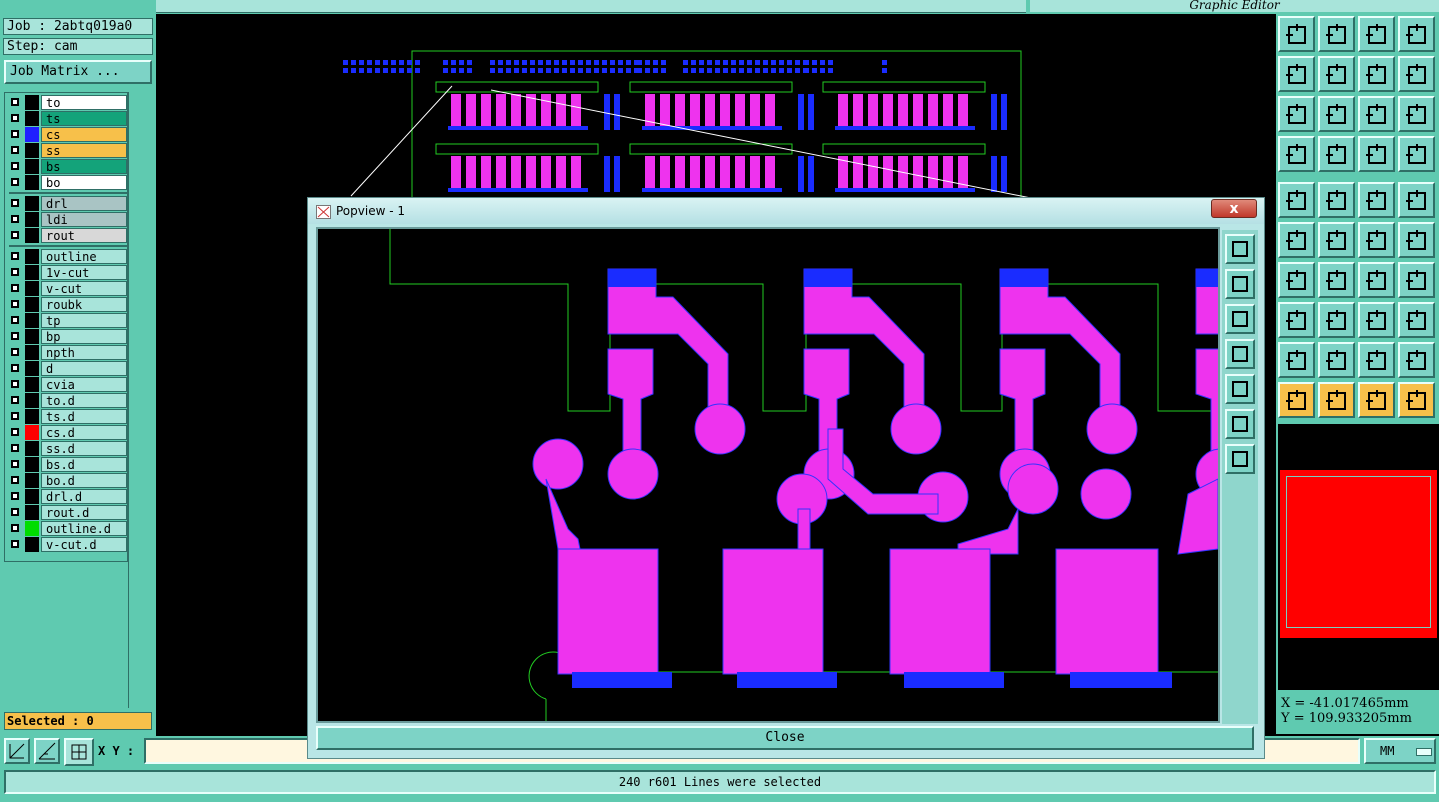  I want to click on popview-tool-7-icon, so click(1240, 459).